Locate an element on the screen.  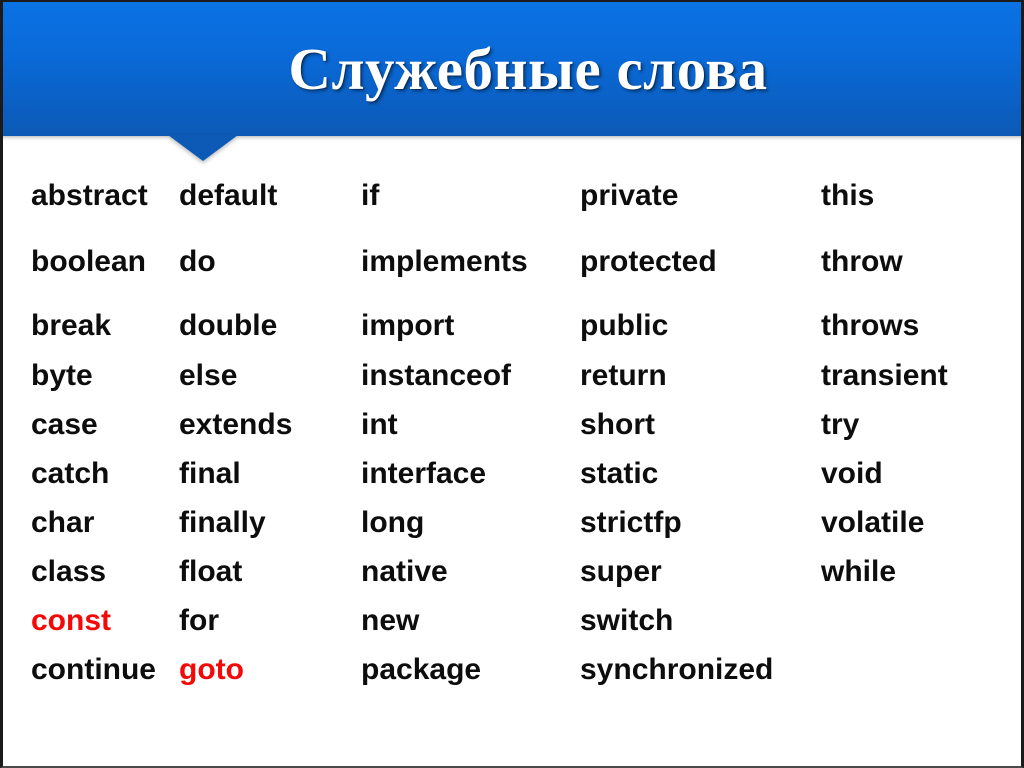
keyword-new: new is located at coordinates (390, 620).